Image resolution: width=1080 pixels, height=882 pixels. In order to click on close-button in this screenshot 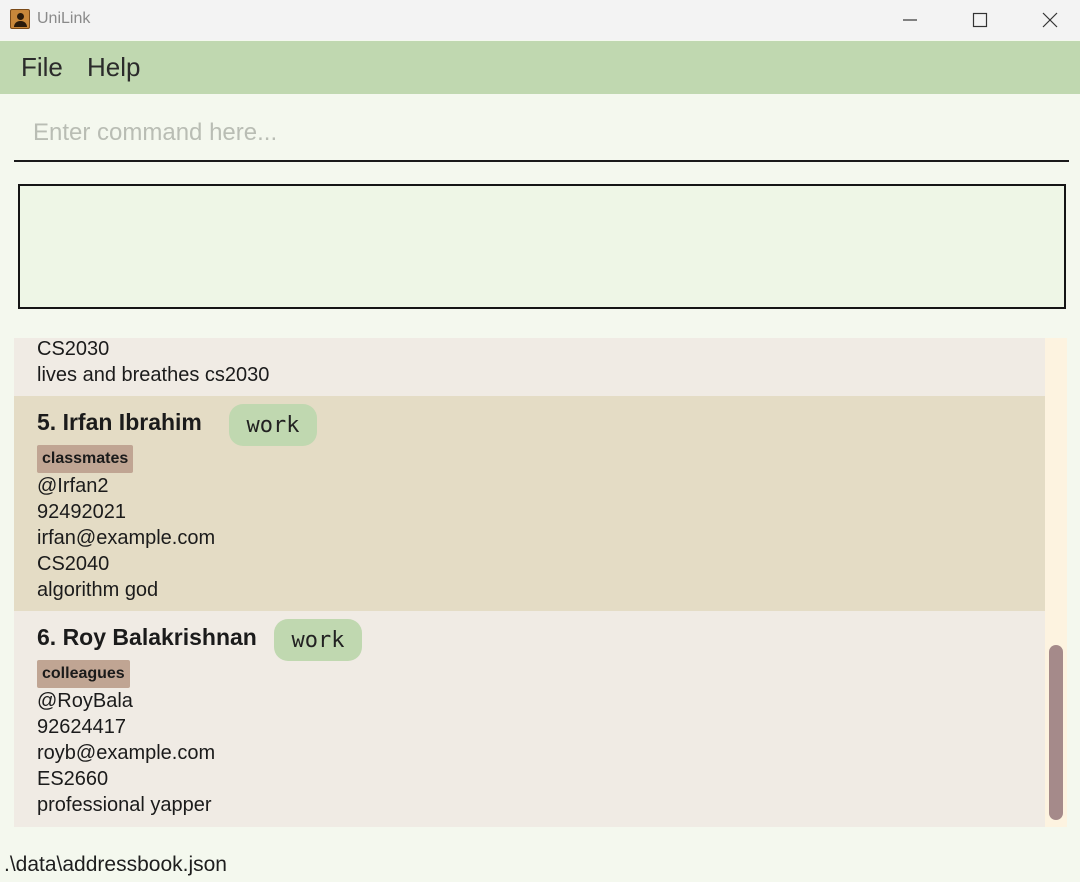, I will do `click(1047, 20)`.